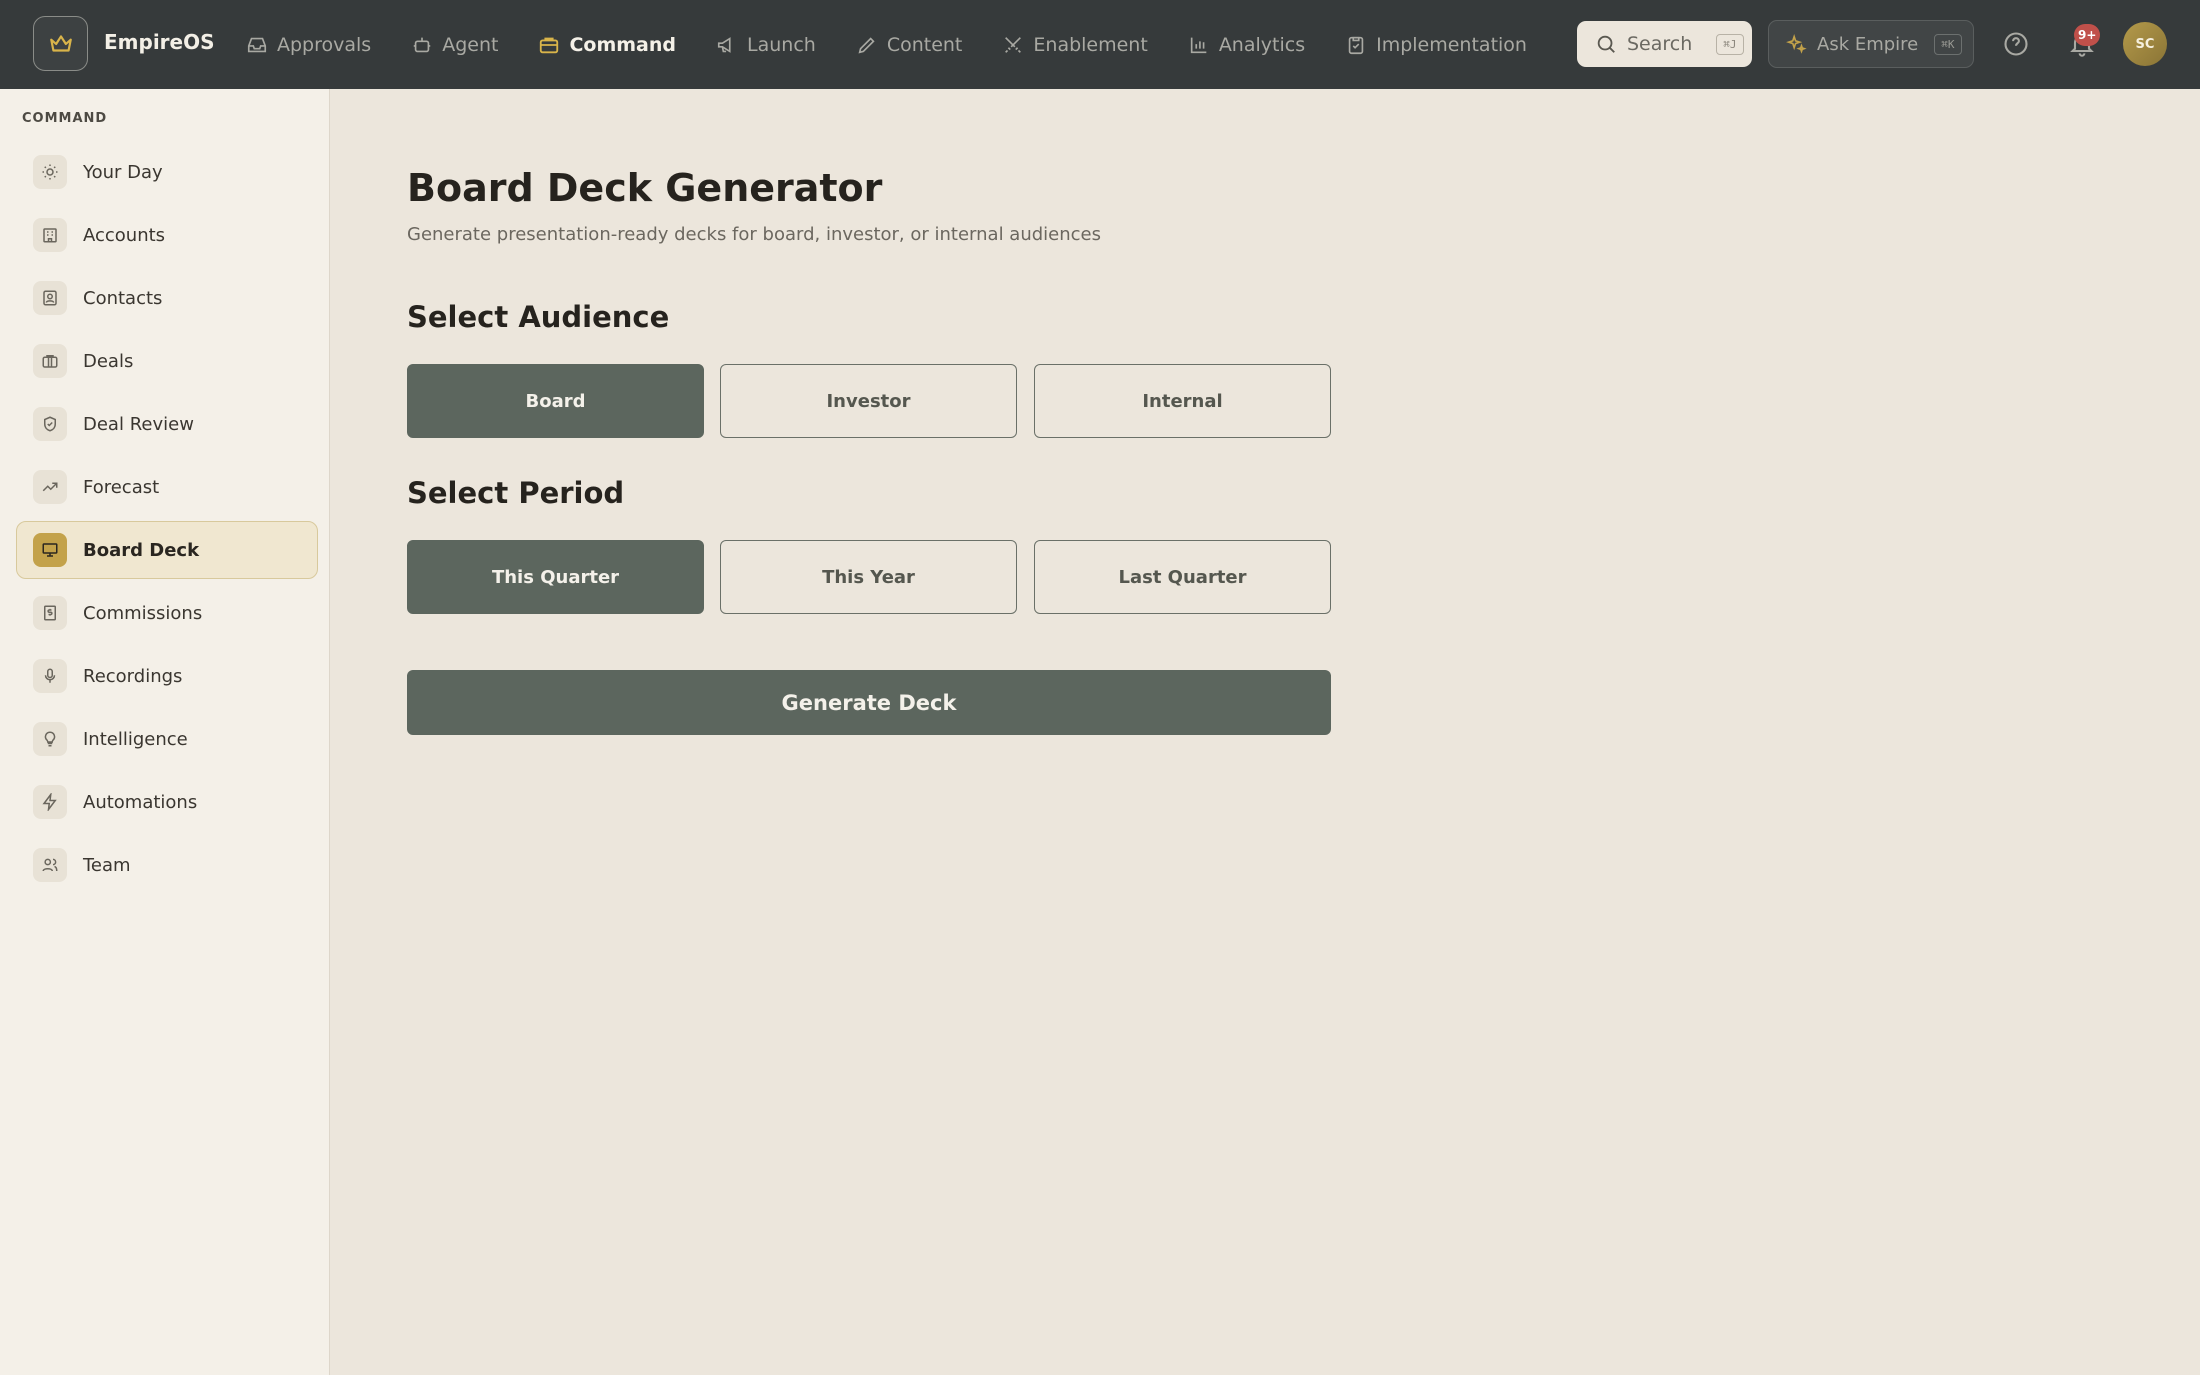 The height and width of the screenshot is (1375, 2200). What do you see at coordinates (1356, 45) in the screenshot?
I see `clipboard-check-icon` at bounding box center [1356, 45].